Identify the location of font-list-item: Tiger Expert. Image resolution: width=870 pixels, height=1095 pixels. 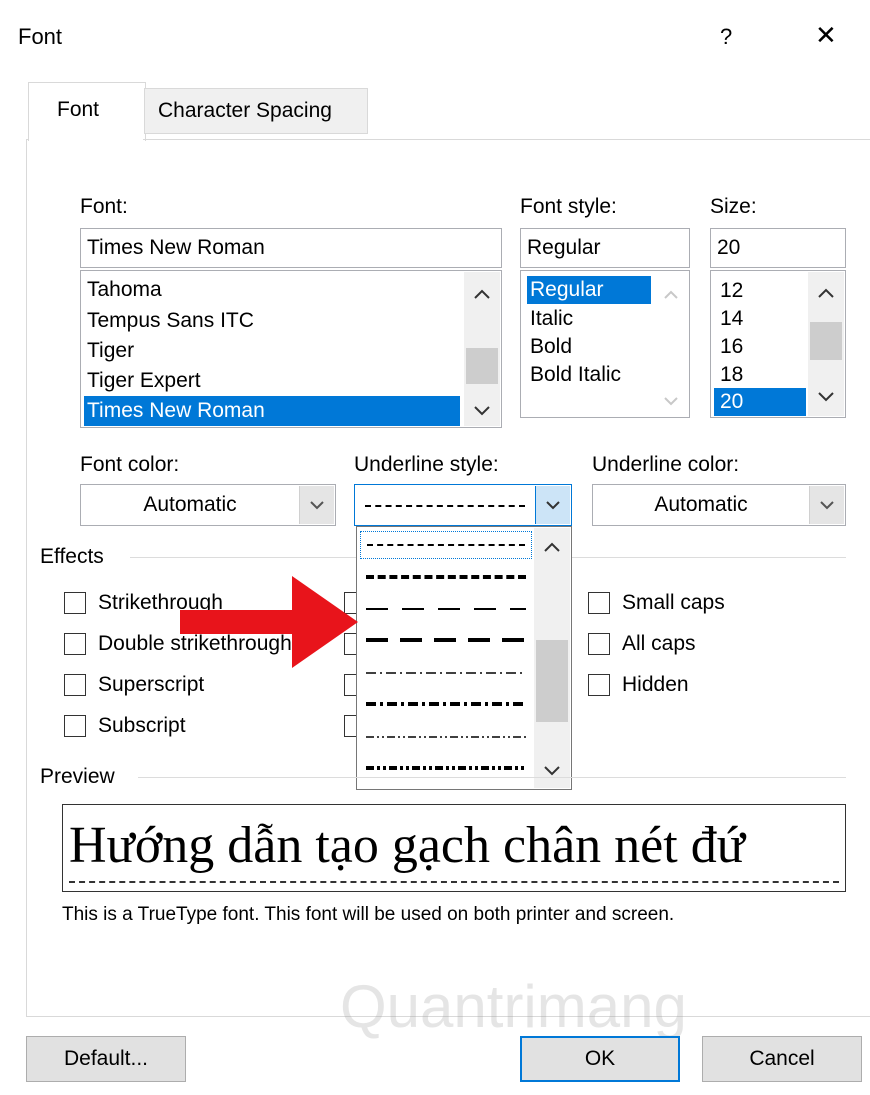
(144, 381).